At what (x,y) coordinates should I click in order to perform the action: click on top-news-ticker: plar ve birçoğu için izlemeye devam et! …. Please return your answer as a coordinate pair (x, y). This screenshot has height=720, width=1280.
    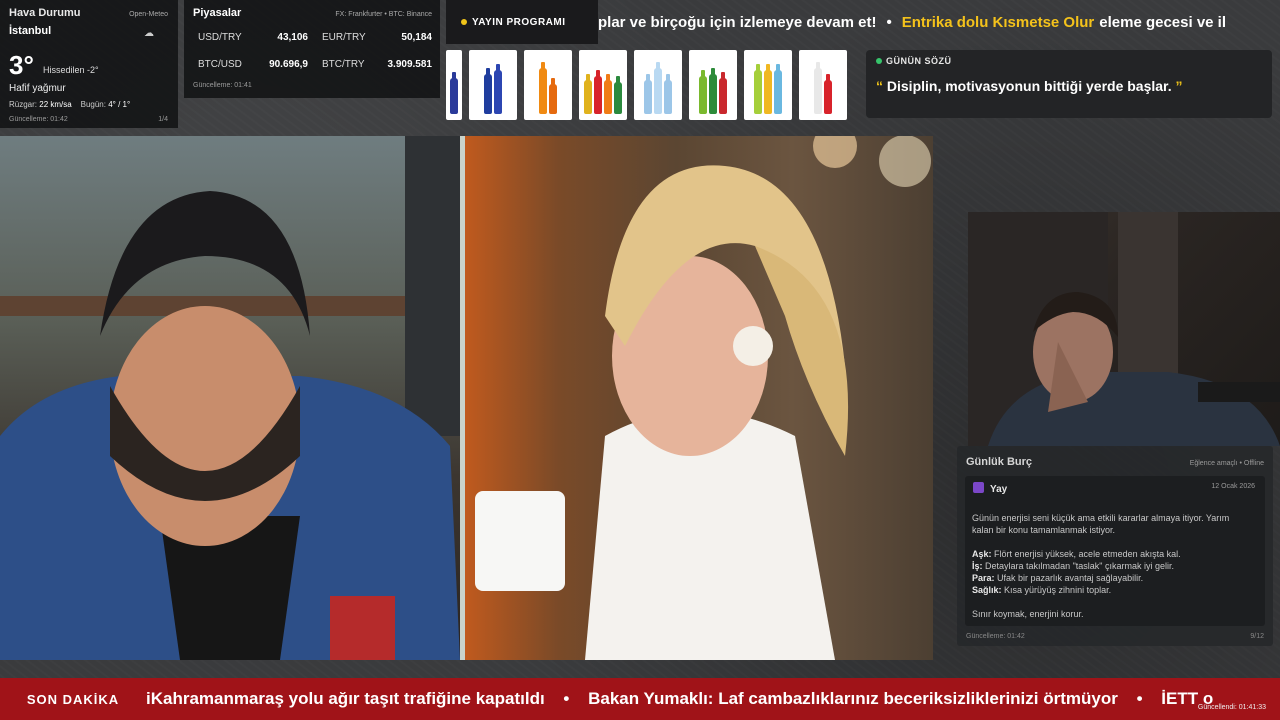
    Looking at the image, I should click on (939, 22).